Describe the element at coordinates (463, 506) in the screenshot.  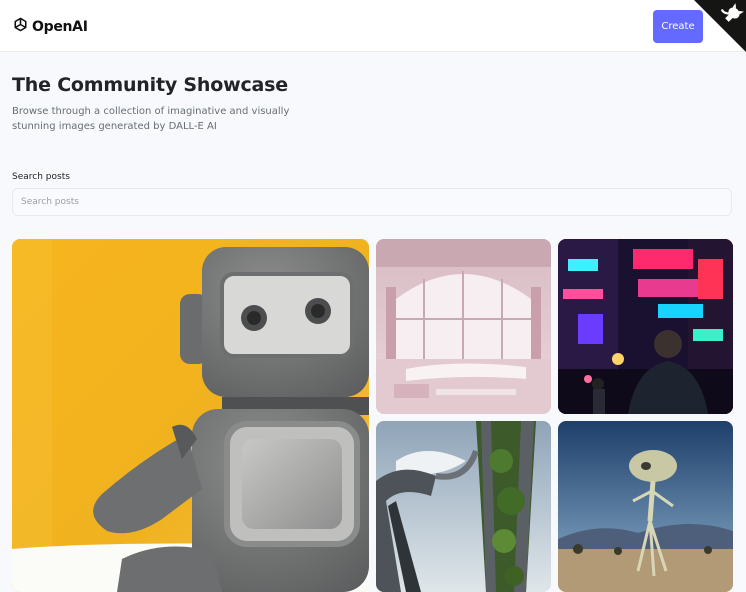
I see `gallery-image-green-tower` at that location.